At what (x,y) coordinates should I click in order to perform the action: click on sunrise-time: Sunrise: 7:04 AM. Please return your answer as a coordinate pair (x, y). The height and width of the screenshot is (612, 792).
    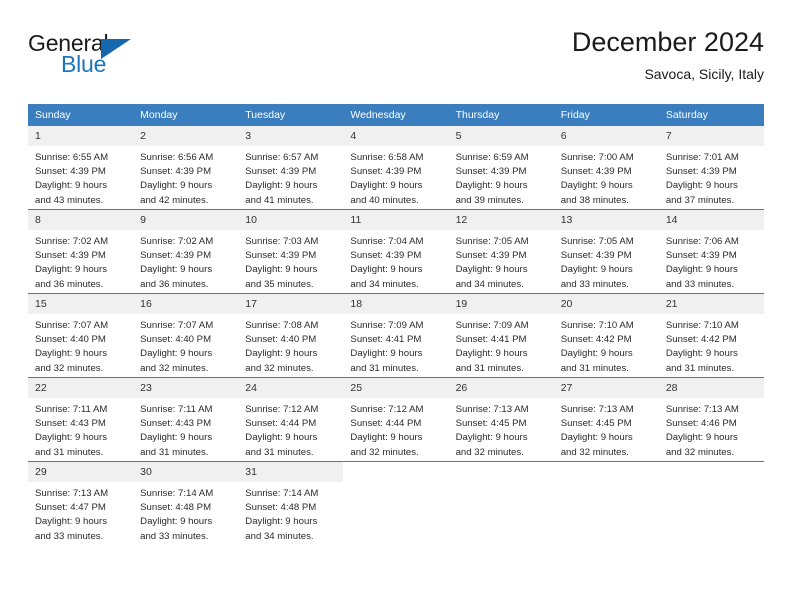
    Looking at the image, I should click on (387, 241).